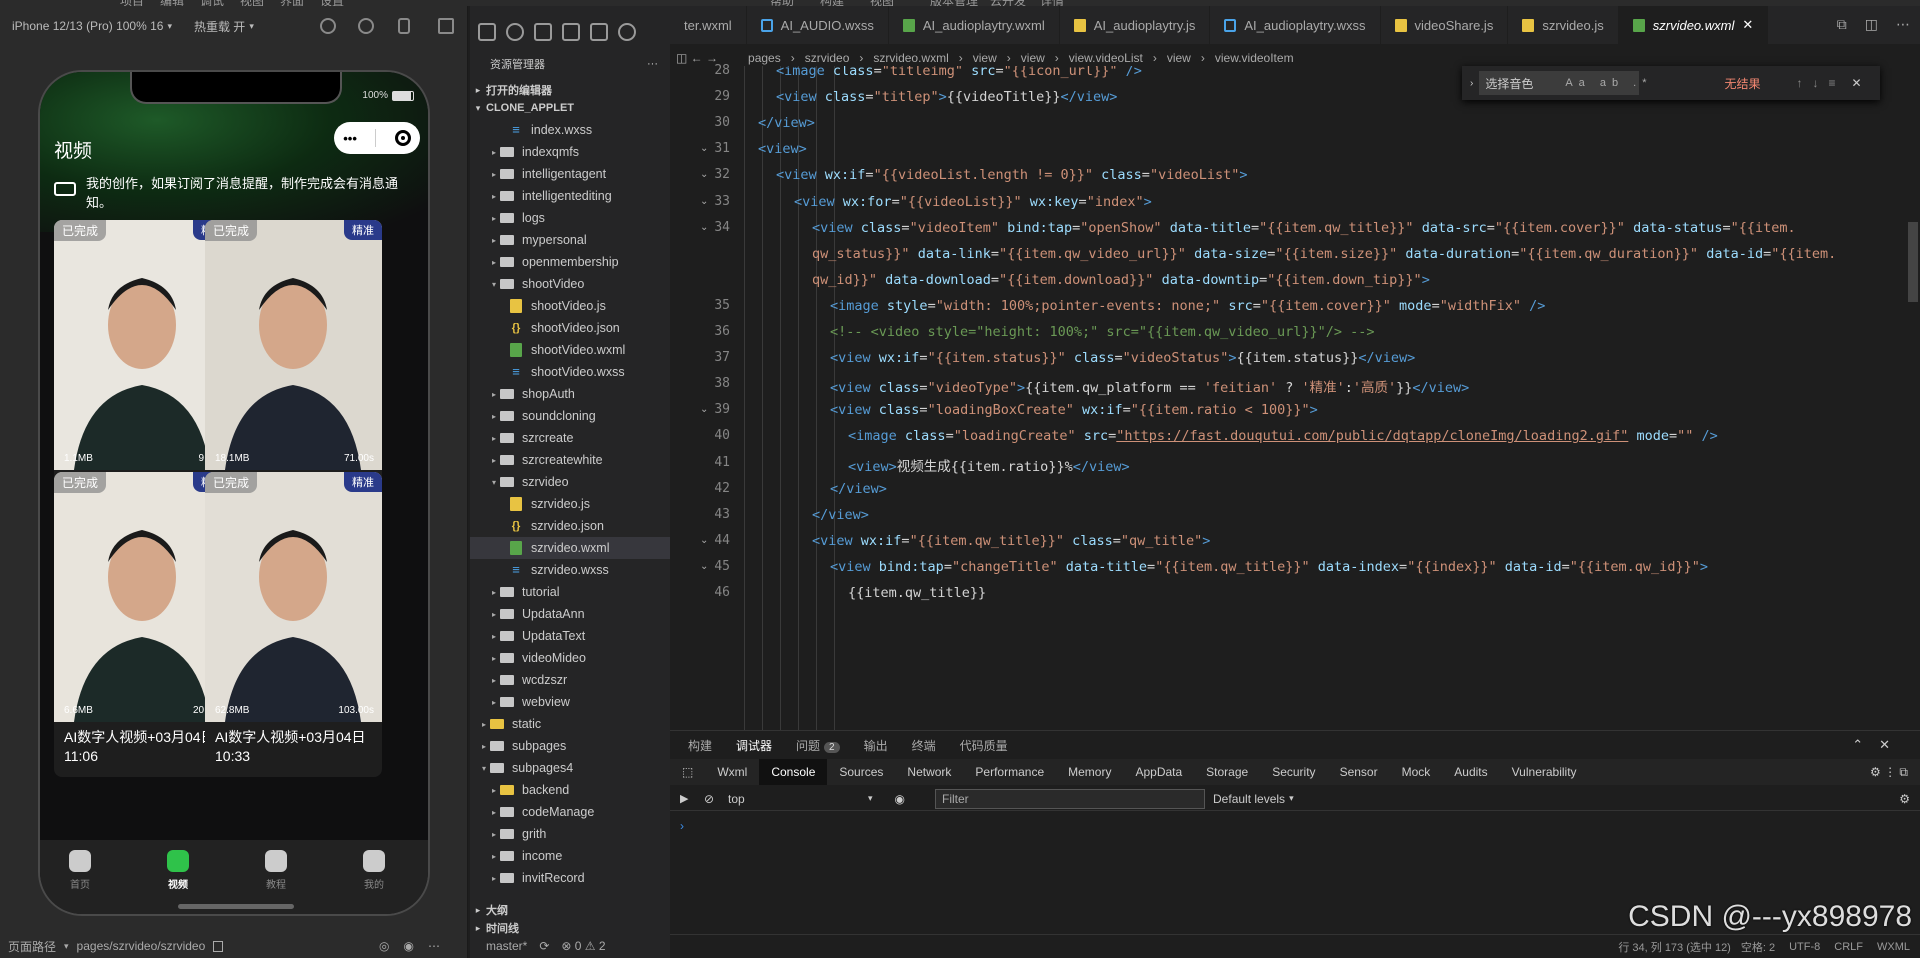  What do you see at coordinates (627, 32) in the screenshot?
I see `cloud-icon` at bounding box center [627, 32].